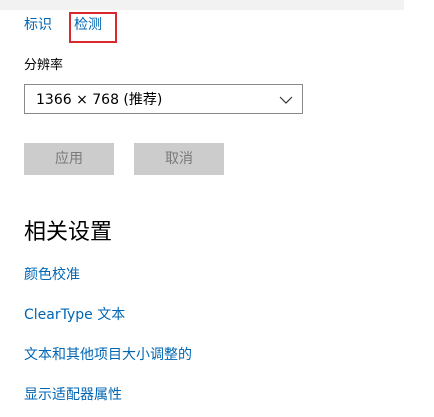  What do you see at coordinates (202, 5) in the screenshot?
I see `top-strip-shade` at bounding box center [202, 5].